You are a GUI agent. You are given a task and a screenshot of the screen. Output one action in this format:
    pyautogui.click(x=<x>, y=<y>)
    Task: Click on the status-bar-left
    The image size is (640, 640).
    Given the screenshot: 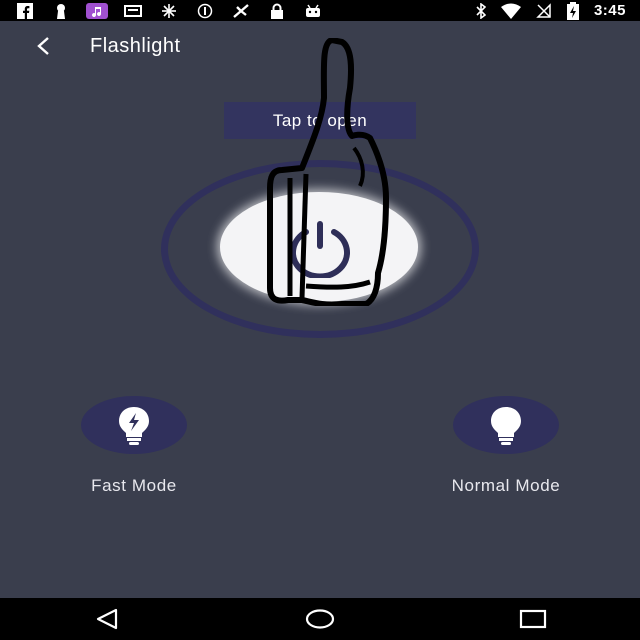 What is the action you would take?
    pyautogui.click(x=169, y=10)
    